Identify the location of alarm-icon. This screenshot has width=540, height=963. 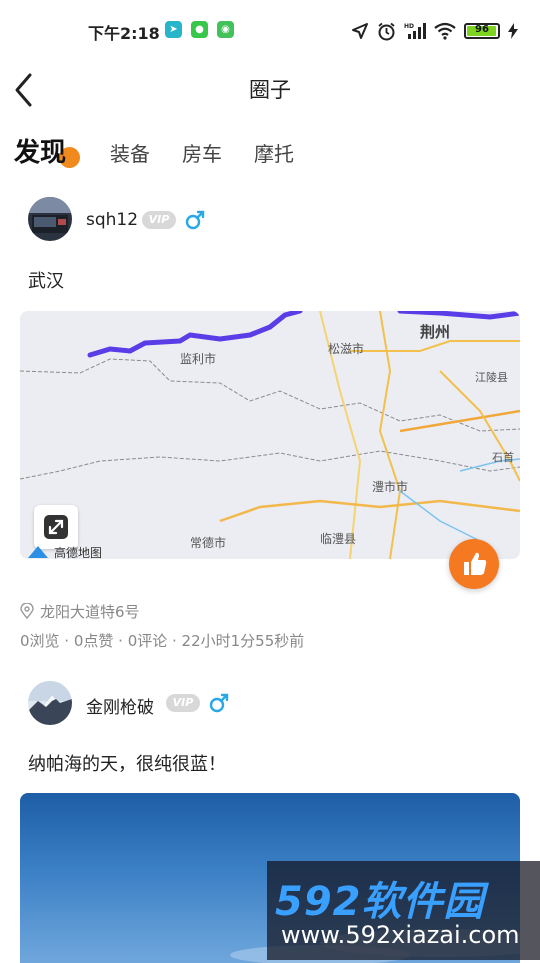
(386, 31).